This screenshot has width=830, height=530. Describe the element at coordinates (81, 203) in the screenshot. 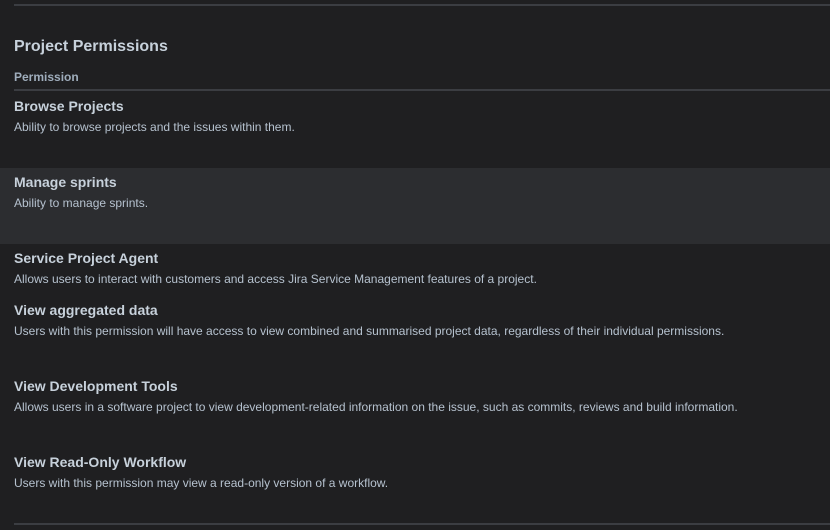

I see `permission-description: Ability to manage sprints.` at that location.